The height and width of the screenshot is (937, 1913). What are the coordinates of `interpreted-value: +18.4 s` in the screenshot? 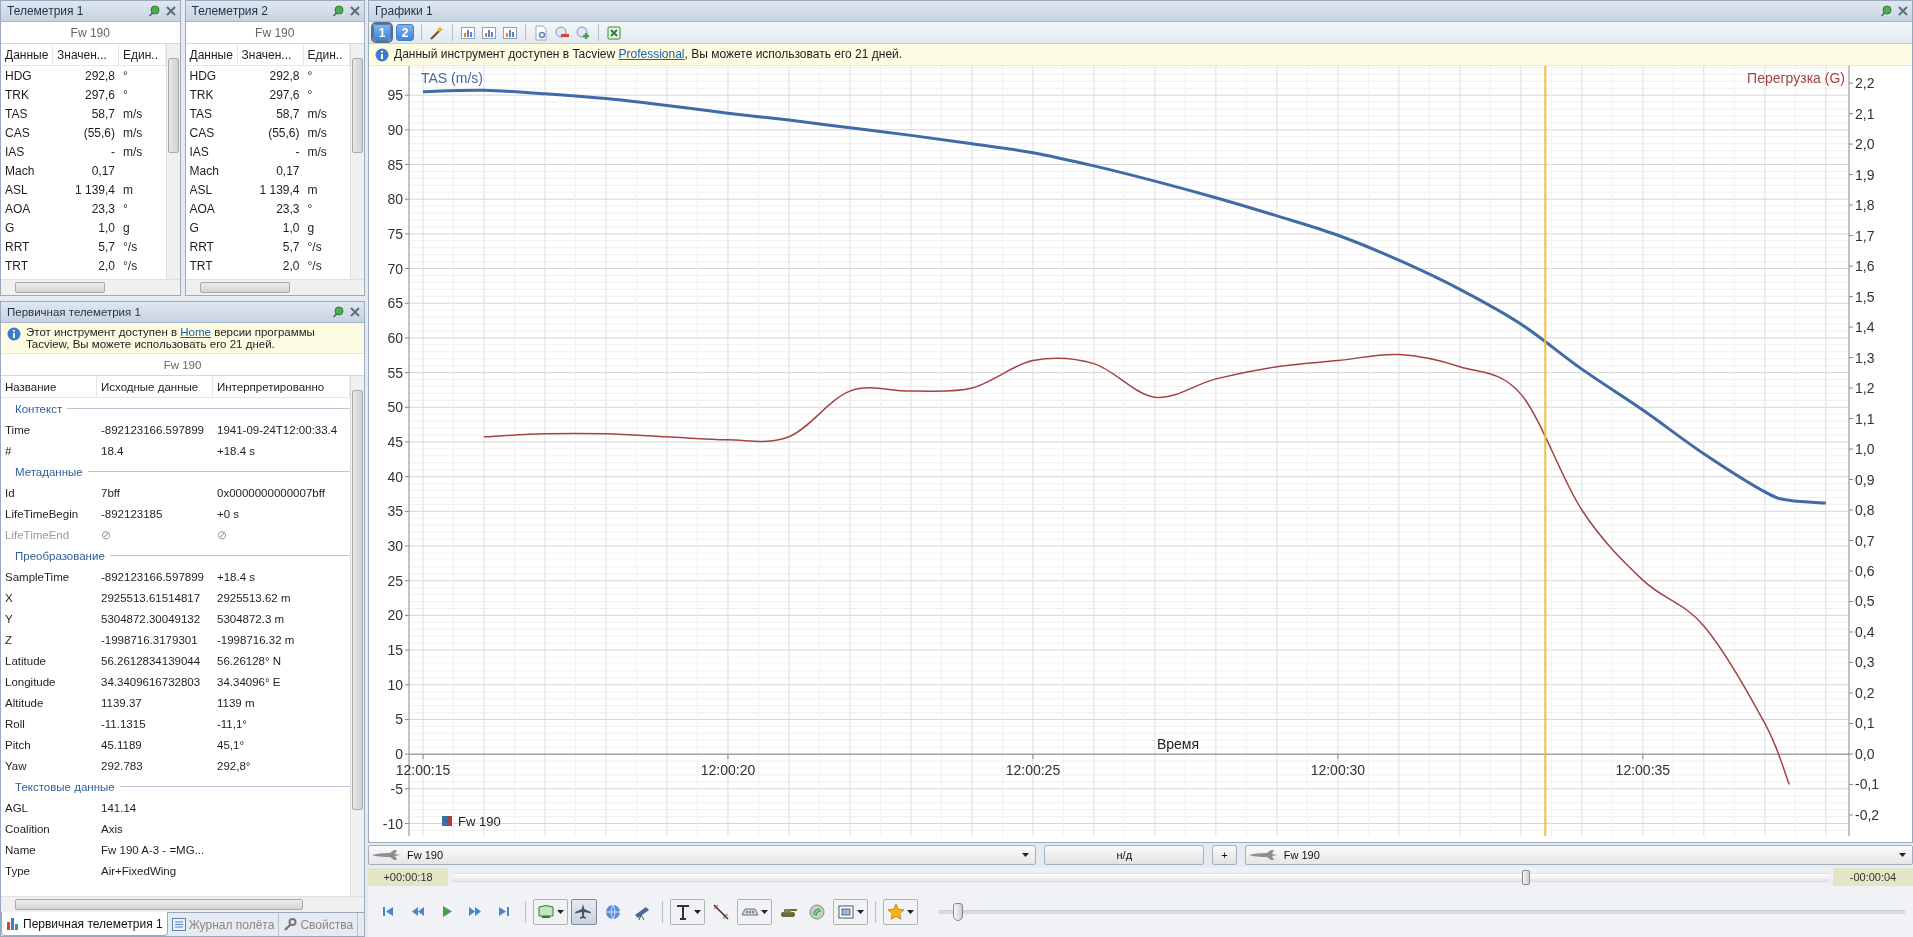 It's located at (236, 576).